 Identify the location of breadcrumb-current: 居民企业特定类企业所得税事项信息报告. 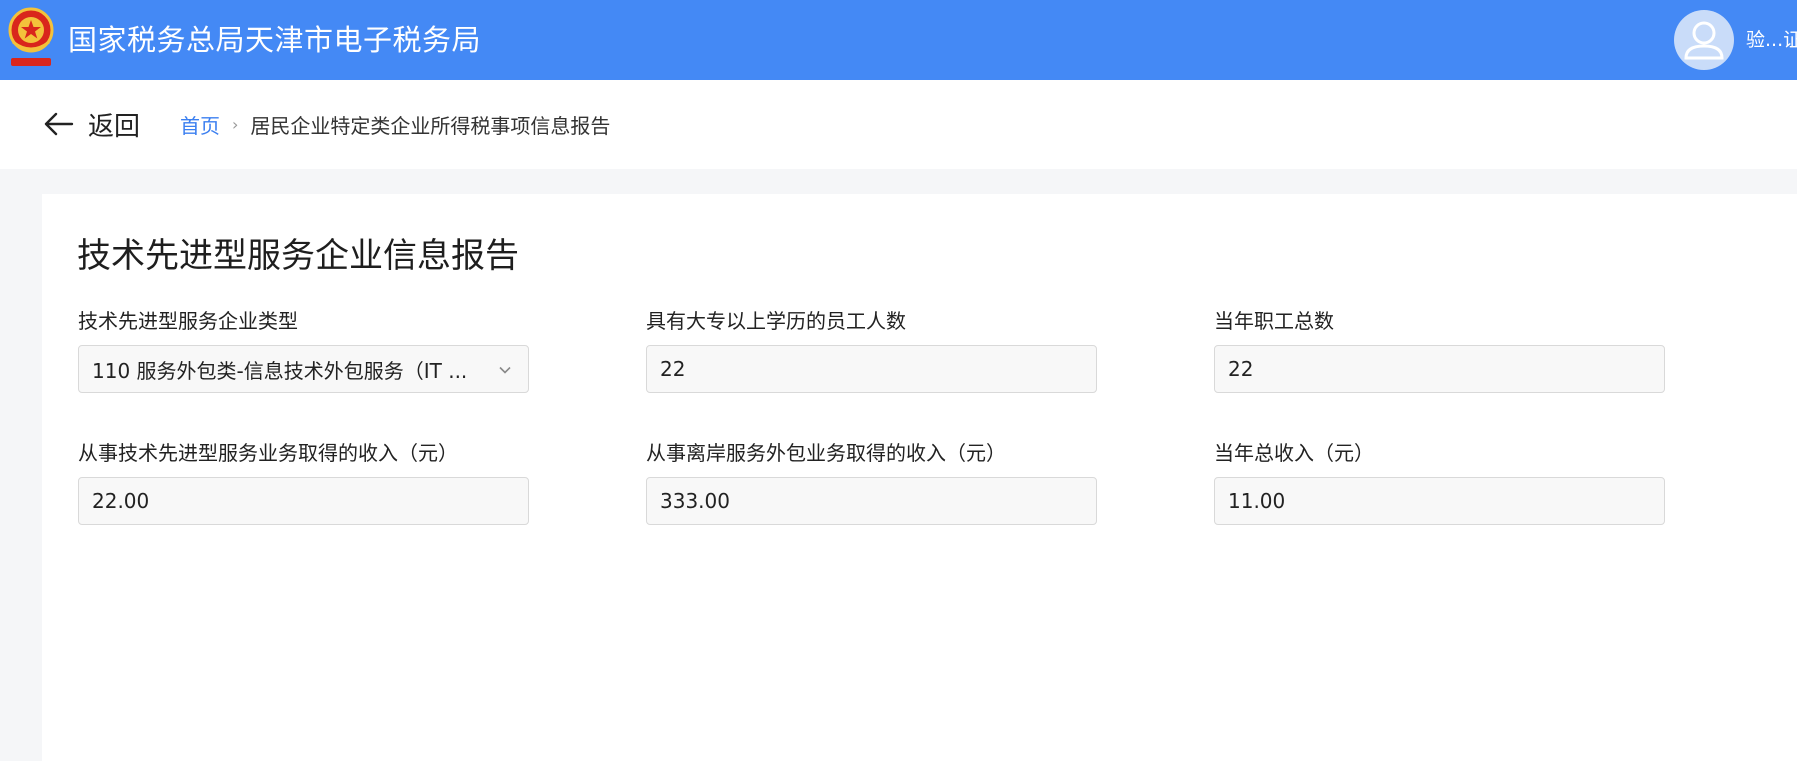
(430, 125).